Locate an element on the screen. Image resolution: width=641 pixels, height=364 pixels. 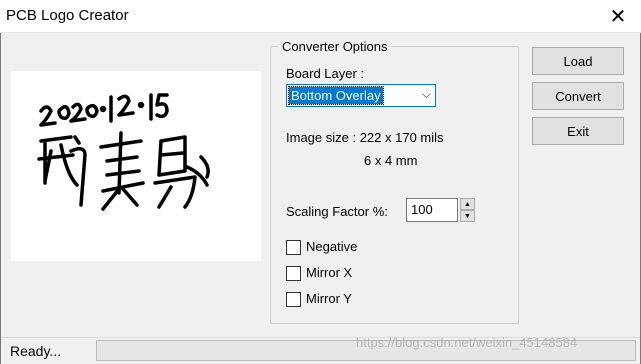
load-button: Load is located at coordinates (578, 61).